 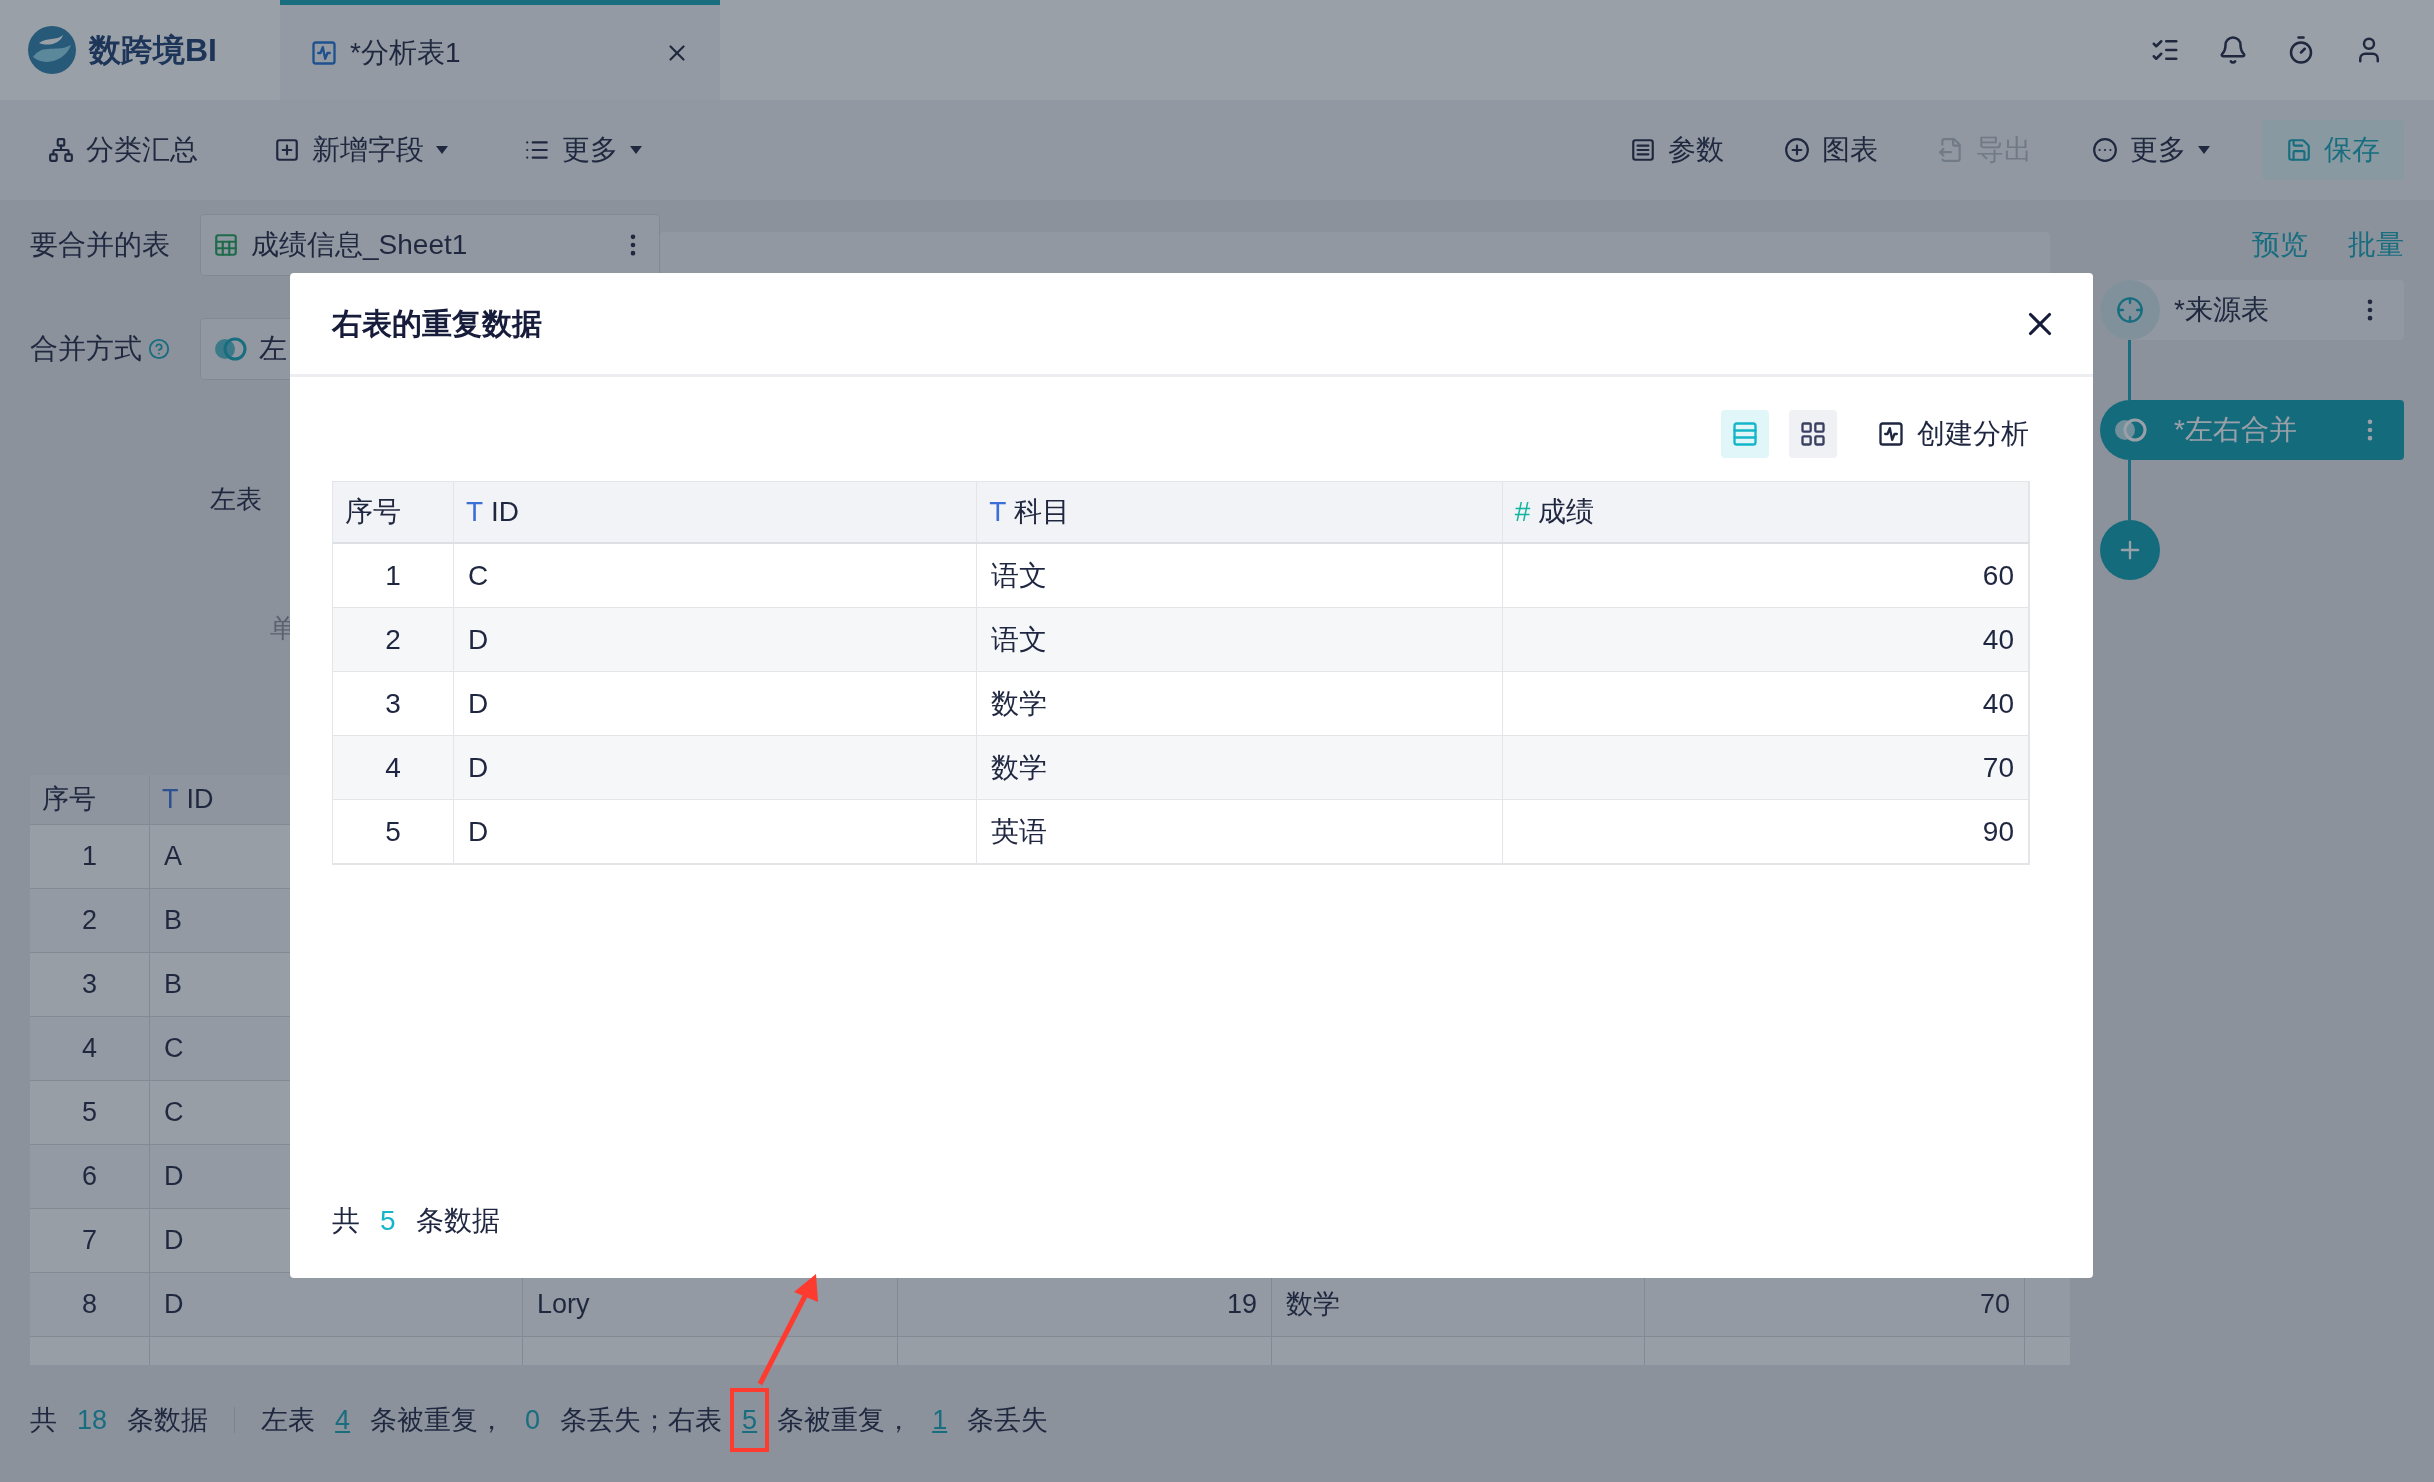 I want to click on dialog-title: 右表的重复数据, so click(x=437, y=324).